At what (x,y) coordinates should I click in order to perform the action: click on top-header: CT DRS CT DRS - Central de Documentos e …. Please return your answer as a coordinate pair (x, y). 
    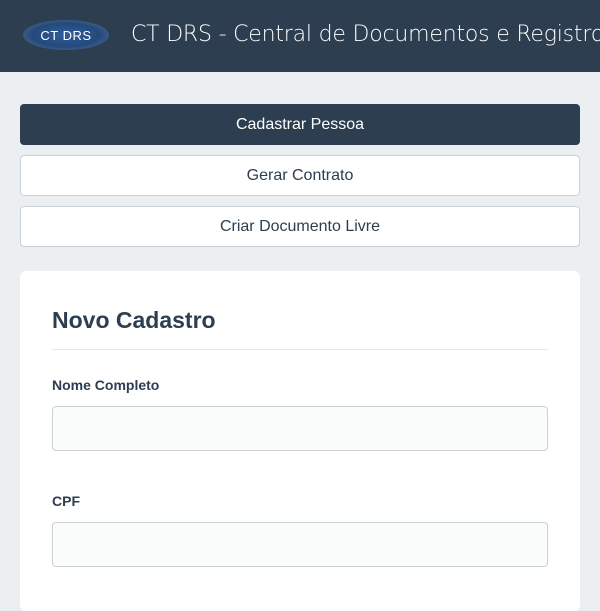
    Looking at the image, I should click on (300, 36).